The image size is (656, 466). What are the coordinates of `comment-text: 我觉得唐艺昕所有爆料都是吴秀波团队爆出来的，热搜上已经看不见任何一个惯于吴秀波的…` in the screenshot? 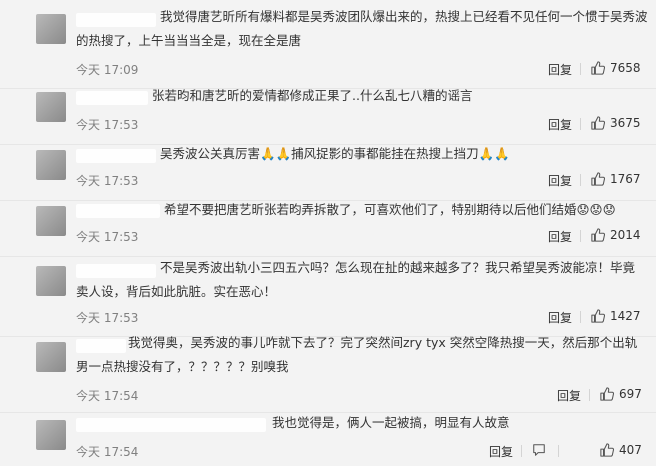 It's located at (362, 28).